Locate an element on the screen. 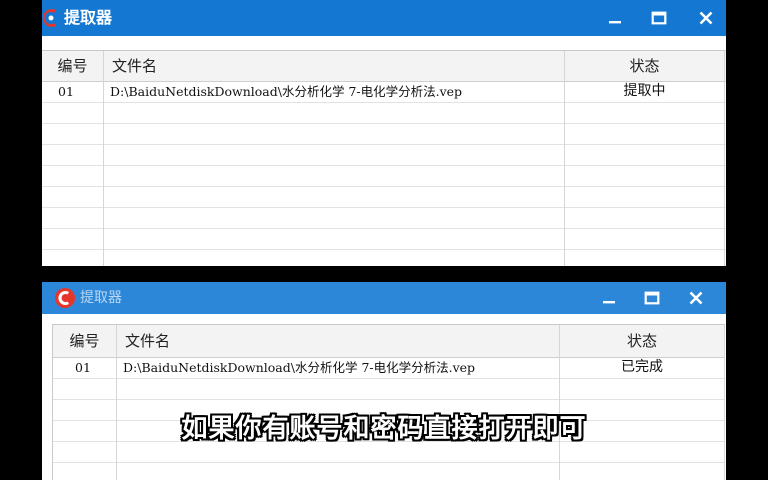  video-subtitle: 如果你有账号和密码直接打开即可 is located at coordinates (384, 429).